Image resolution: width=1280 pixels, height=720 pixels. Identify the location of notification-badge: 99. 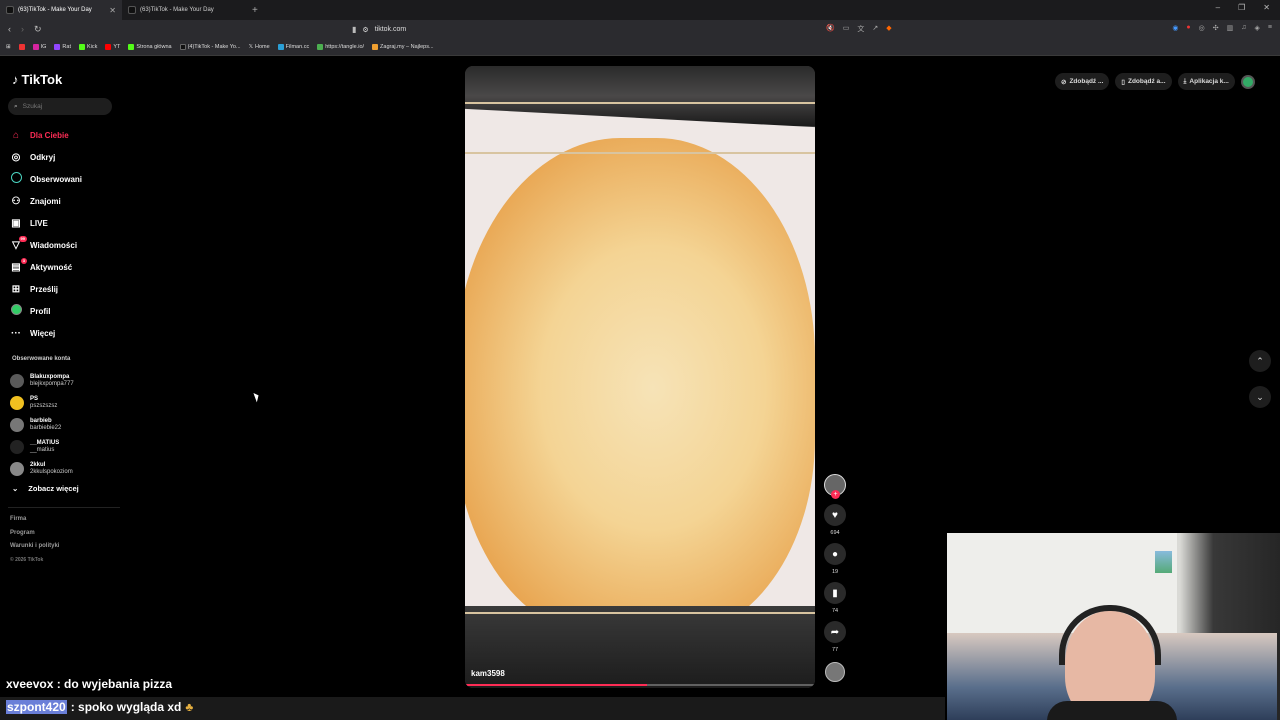
(22, 238).